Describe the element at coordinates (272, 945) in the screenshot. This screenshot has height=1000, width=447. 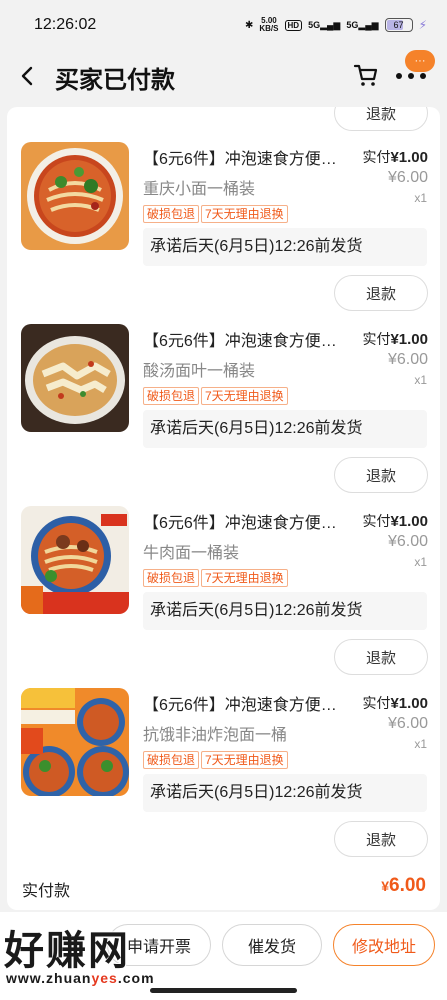
I see `urge-shipping-button: 催发货` at that location.